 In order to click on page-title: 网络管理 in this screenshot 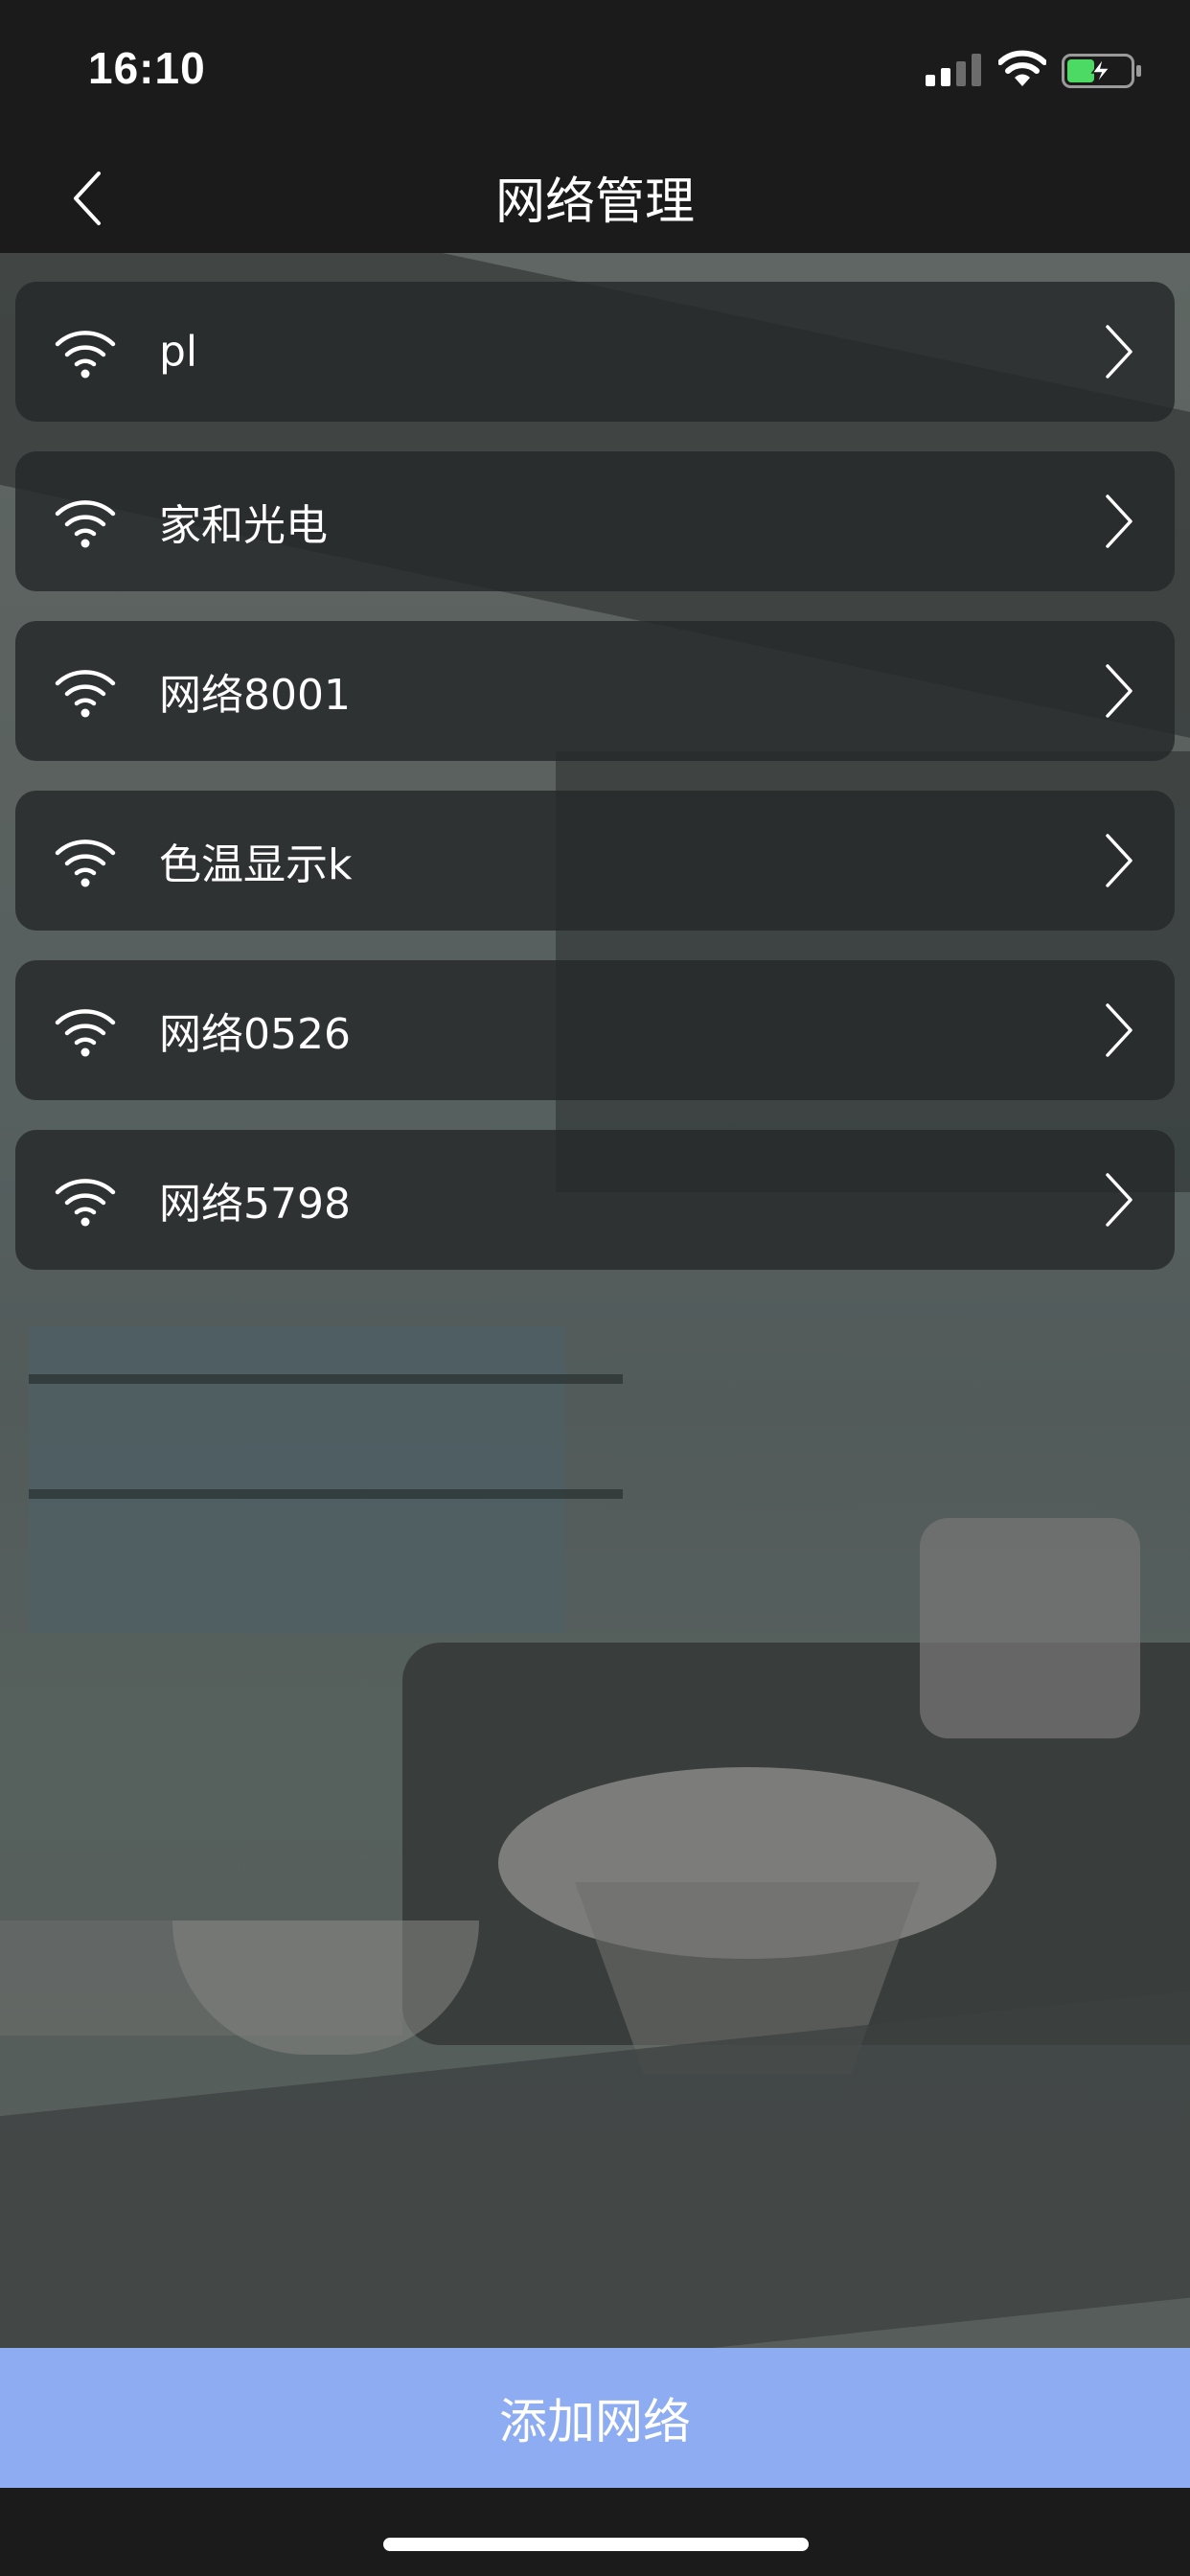, I will do `click(594, 202)`.